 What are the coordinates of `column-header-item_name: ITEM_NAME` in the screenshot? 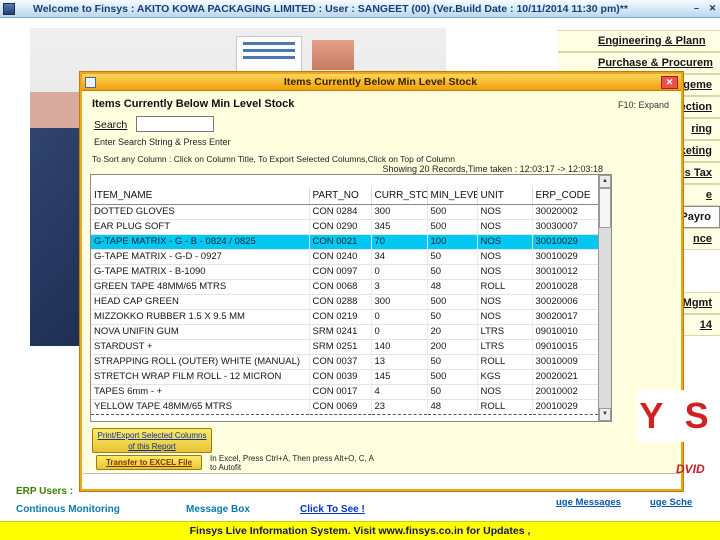 It's located at (200, 196).